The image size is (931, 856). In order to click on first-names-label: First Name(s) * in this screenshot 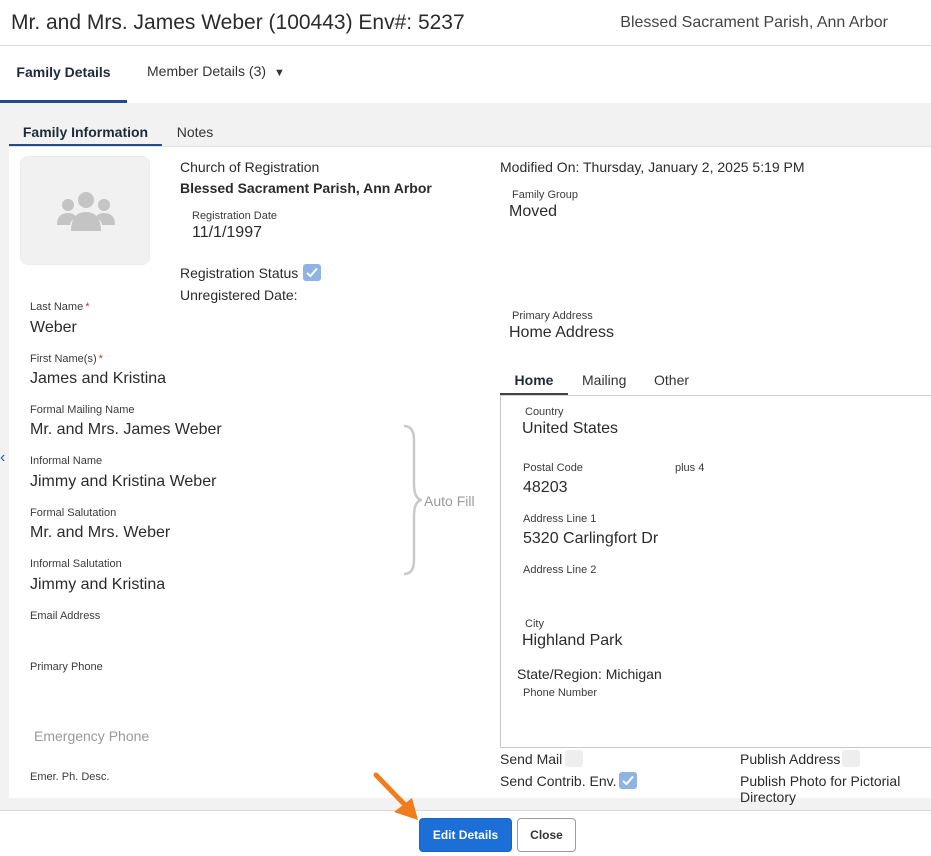, I will do `click(66, 359)`.